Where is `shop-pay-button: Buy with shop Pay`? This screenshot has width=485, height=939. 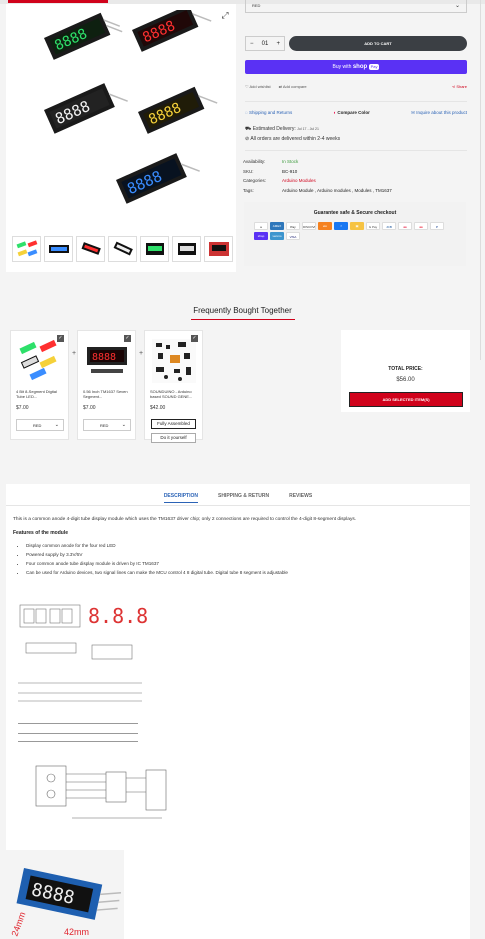
shop-pay-button: Buy with shop Pay is located at coordinates (356, 67).